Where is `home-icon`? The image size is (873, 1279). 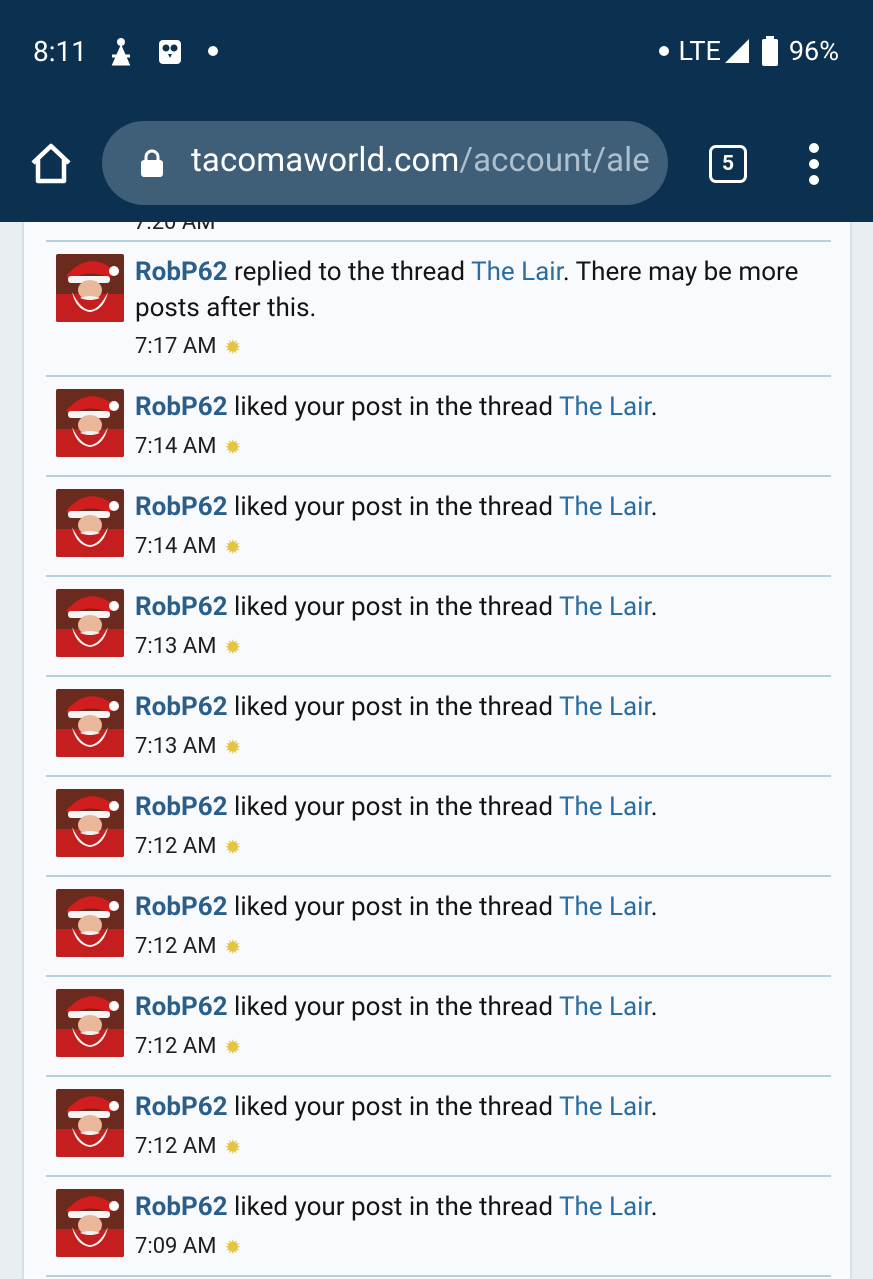
home-icon is located at coordinates (51, 164).